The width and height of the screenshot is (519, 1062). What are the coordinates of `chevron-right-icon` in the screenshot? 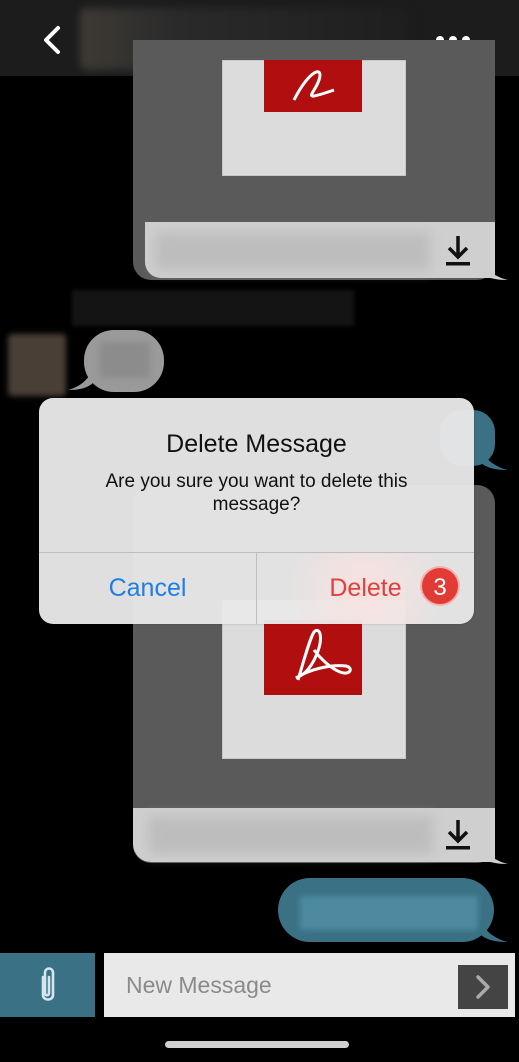 It's located at (483, 987).